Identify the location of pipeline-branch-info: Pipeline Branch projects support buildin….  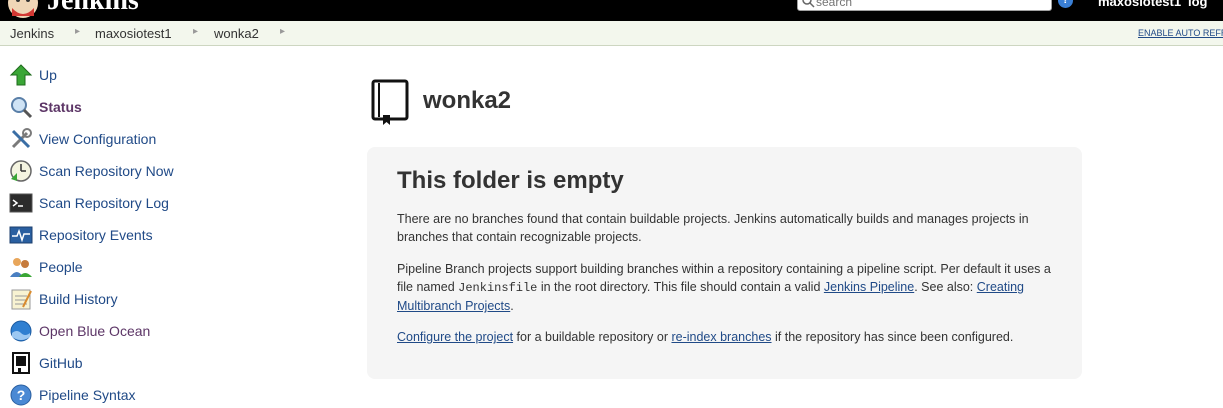
(727, 287).